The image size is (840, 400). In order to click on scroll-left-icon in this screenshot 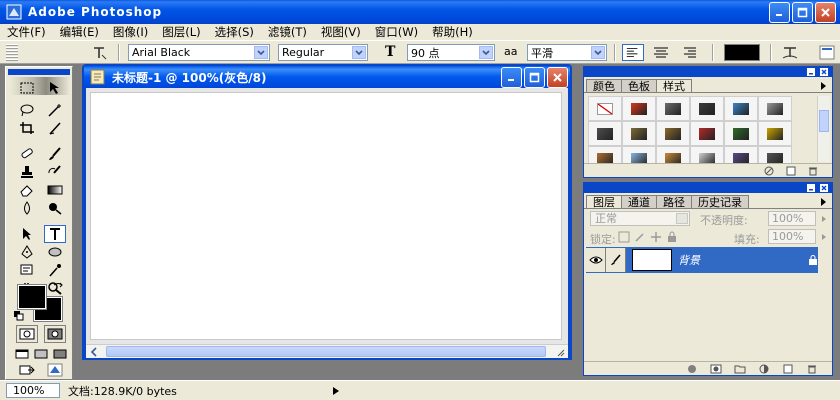, I will do `click(94, 352)`.